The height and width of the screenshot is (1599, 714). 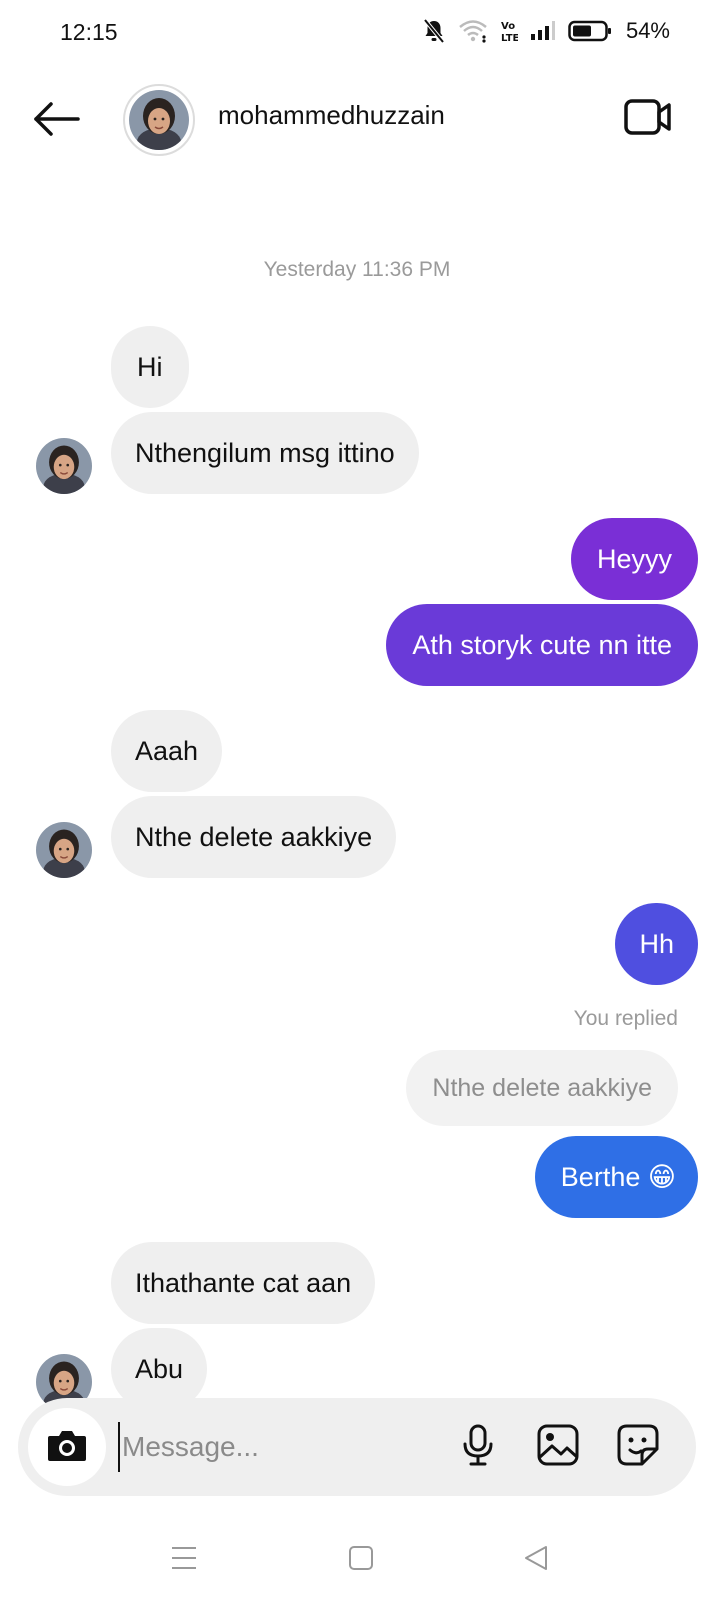 I want to click on message-bubble-incoming: Nthengilum msg ittino, so click(x=265, y=453).